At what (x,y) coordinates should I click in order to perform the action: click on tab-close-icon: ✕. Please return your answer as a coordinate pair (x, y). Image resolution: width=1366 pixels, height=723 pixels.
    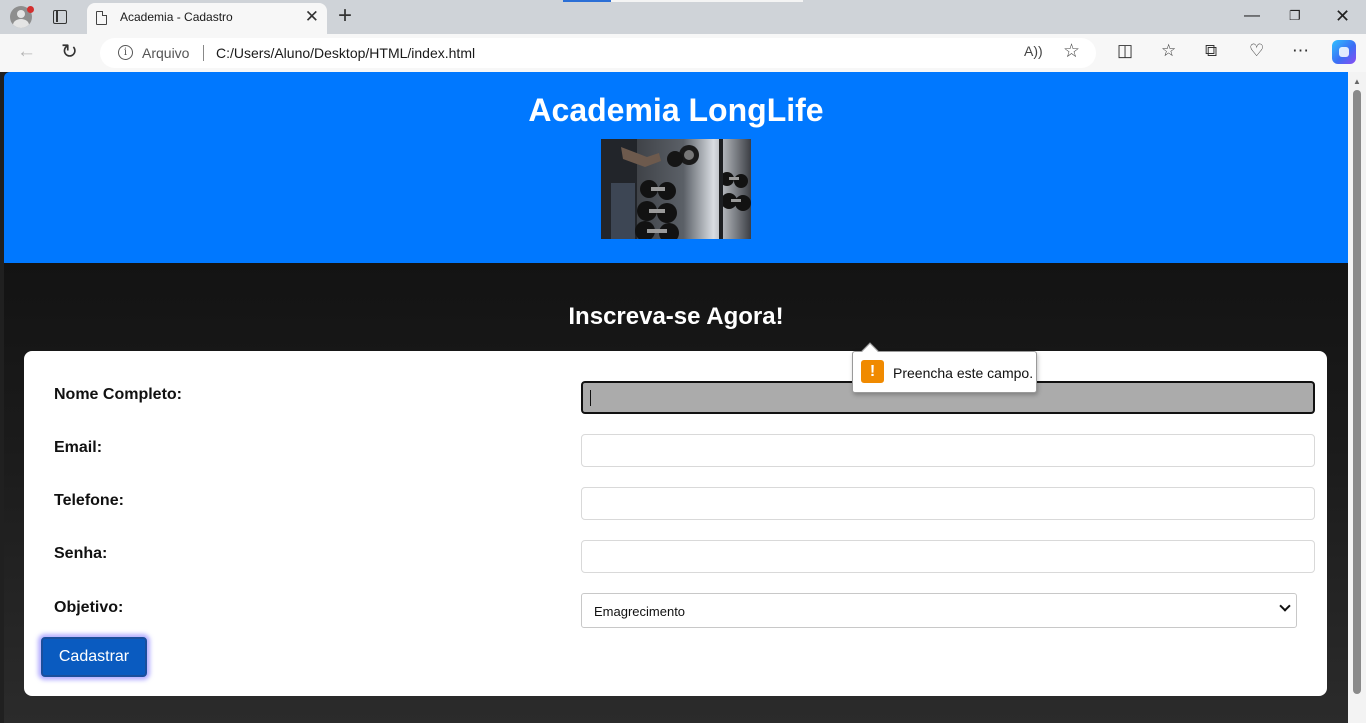
    Looking at the image, I should click on (312, 17).